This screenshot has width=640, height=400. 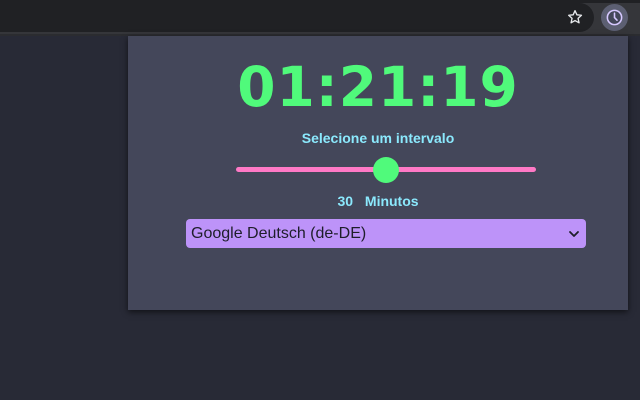 I want to click on interval-label: Selecione um intervalo, so click(x=378, y=138).